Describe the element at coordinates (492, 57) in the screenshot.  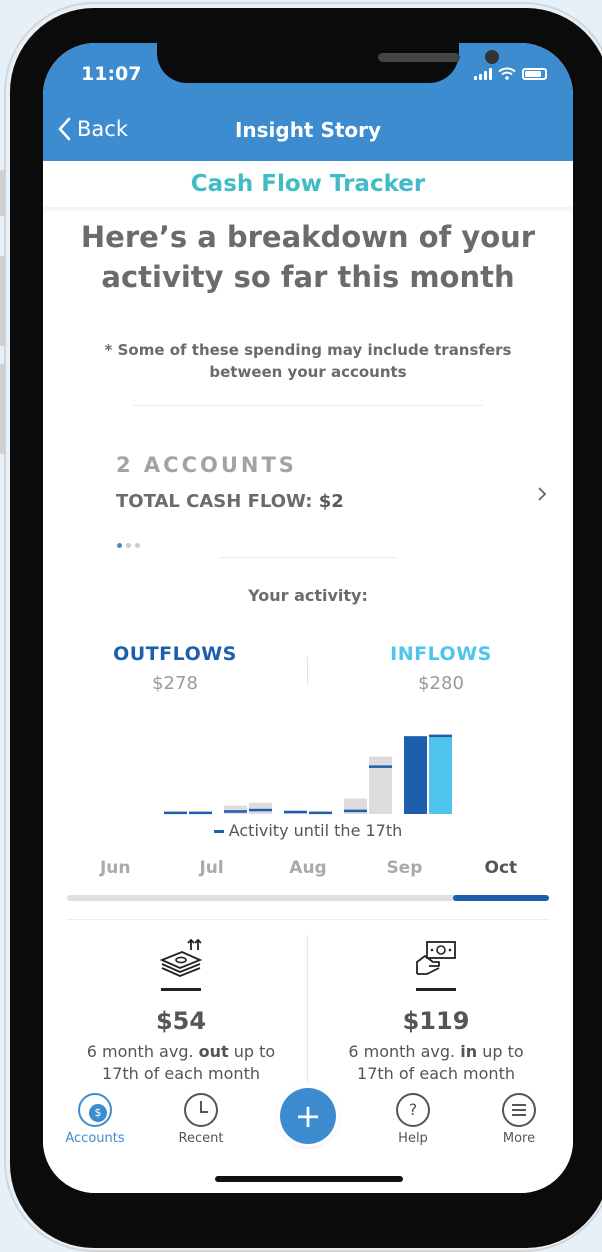
I see `camera` at that location.